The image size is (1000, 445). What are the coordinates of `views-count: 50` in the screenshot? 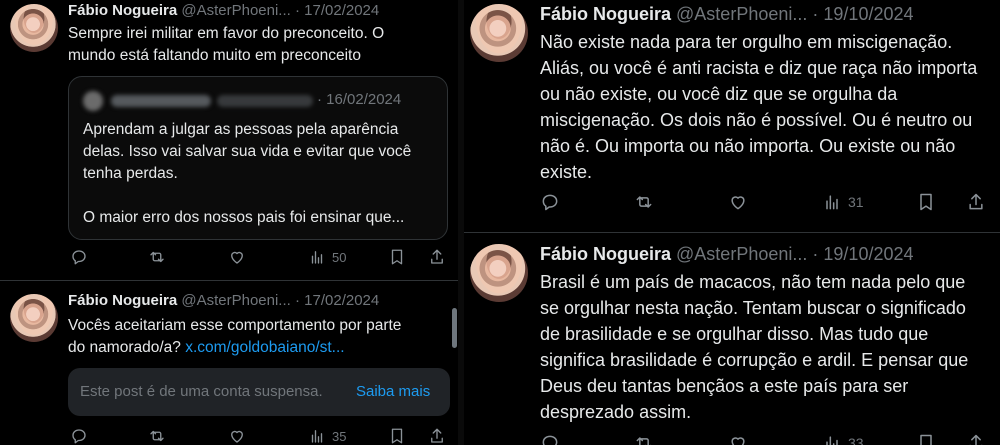 It's located at (339, 257).